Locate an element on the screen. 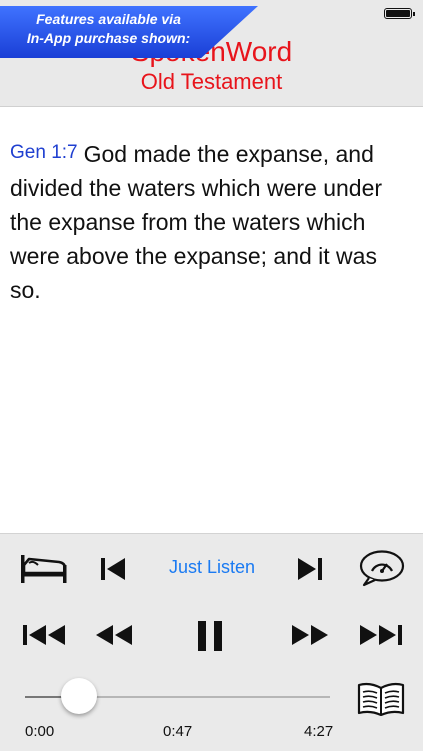 This screenshot has width=423, height=751. banner-line-2: In-App purchase shown: is located at coordinates (108, 38).